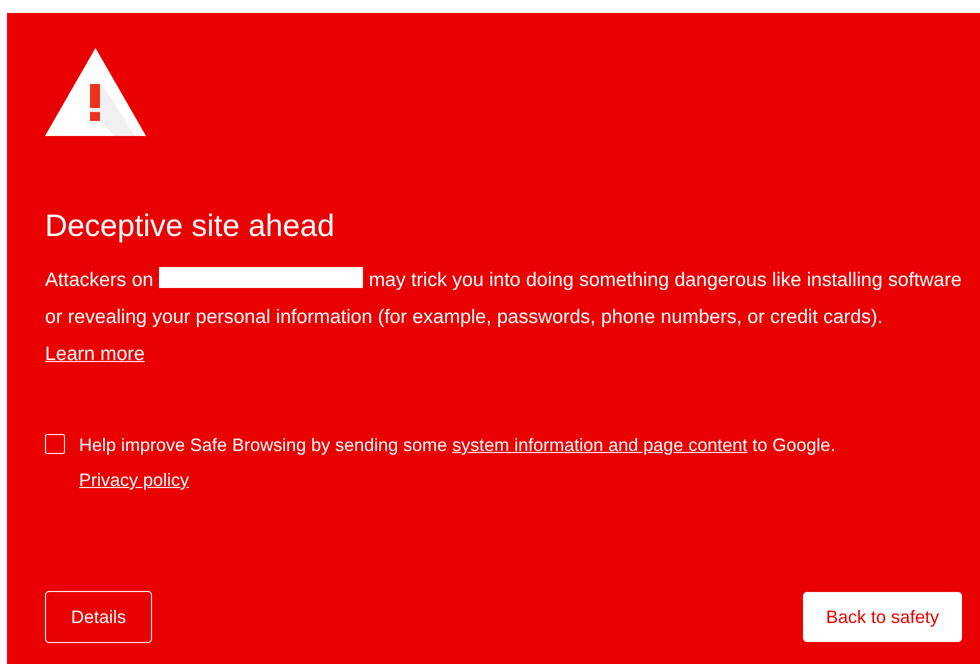 The height and width of the screenshot is (664, 980). I want to click on privacy-policy-link: Privacy policy, so click(134, 480).